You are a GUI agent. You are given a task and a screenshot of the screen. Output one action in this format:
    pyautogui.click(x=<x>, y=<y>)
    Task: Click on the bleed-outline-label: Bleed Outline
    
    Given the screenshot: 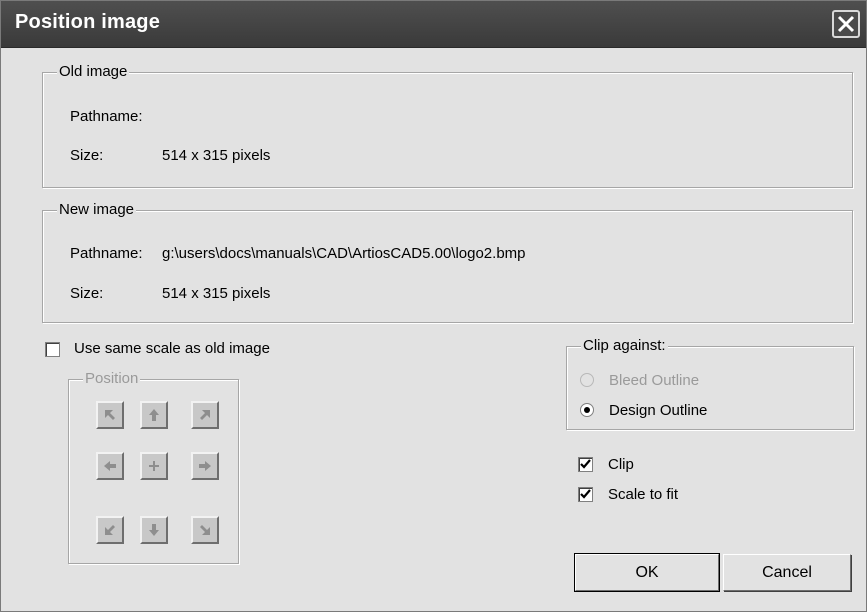 What is the action you would take?
    pyautogui.click(x=654, y=381)
    